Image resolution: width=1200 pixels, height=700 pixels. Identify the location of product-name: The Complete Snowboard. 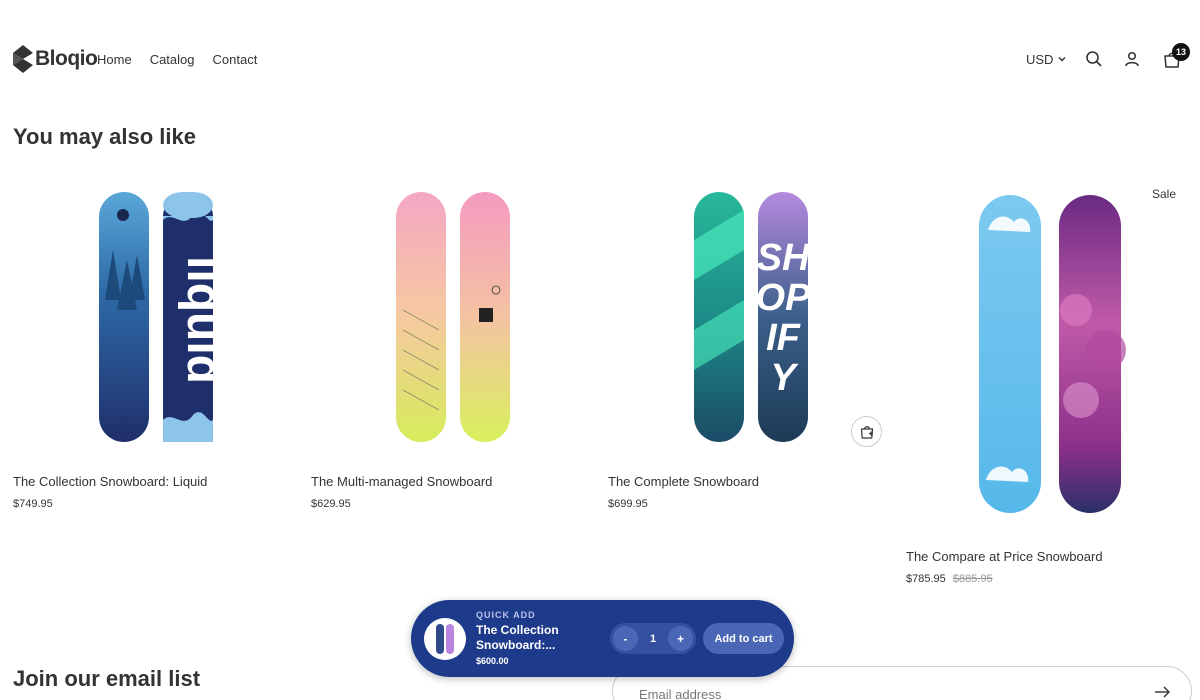
(683, 481).